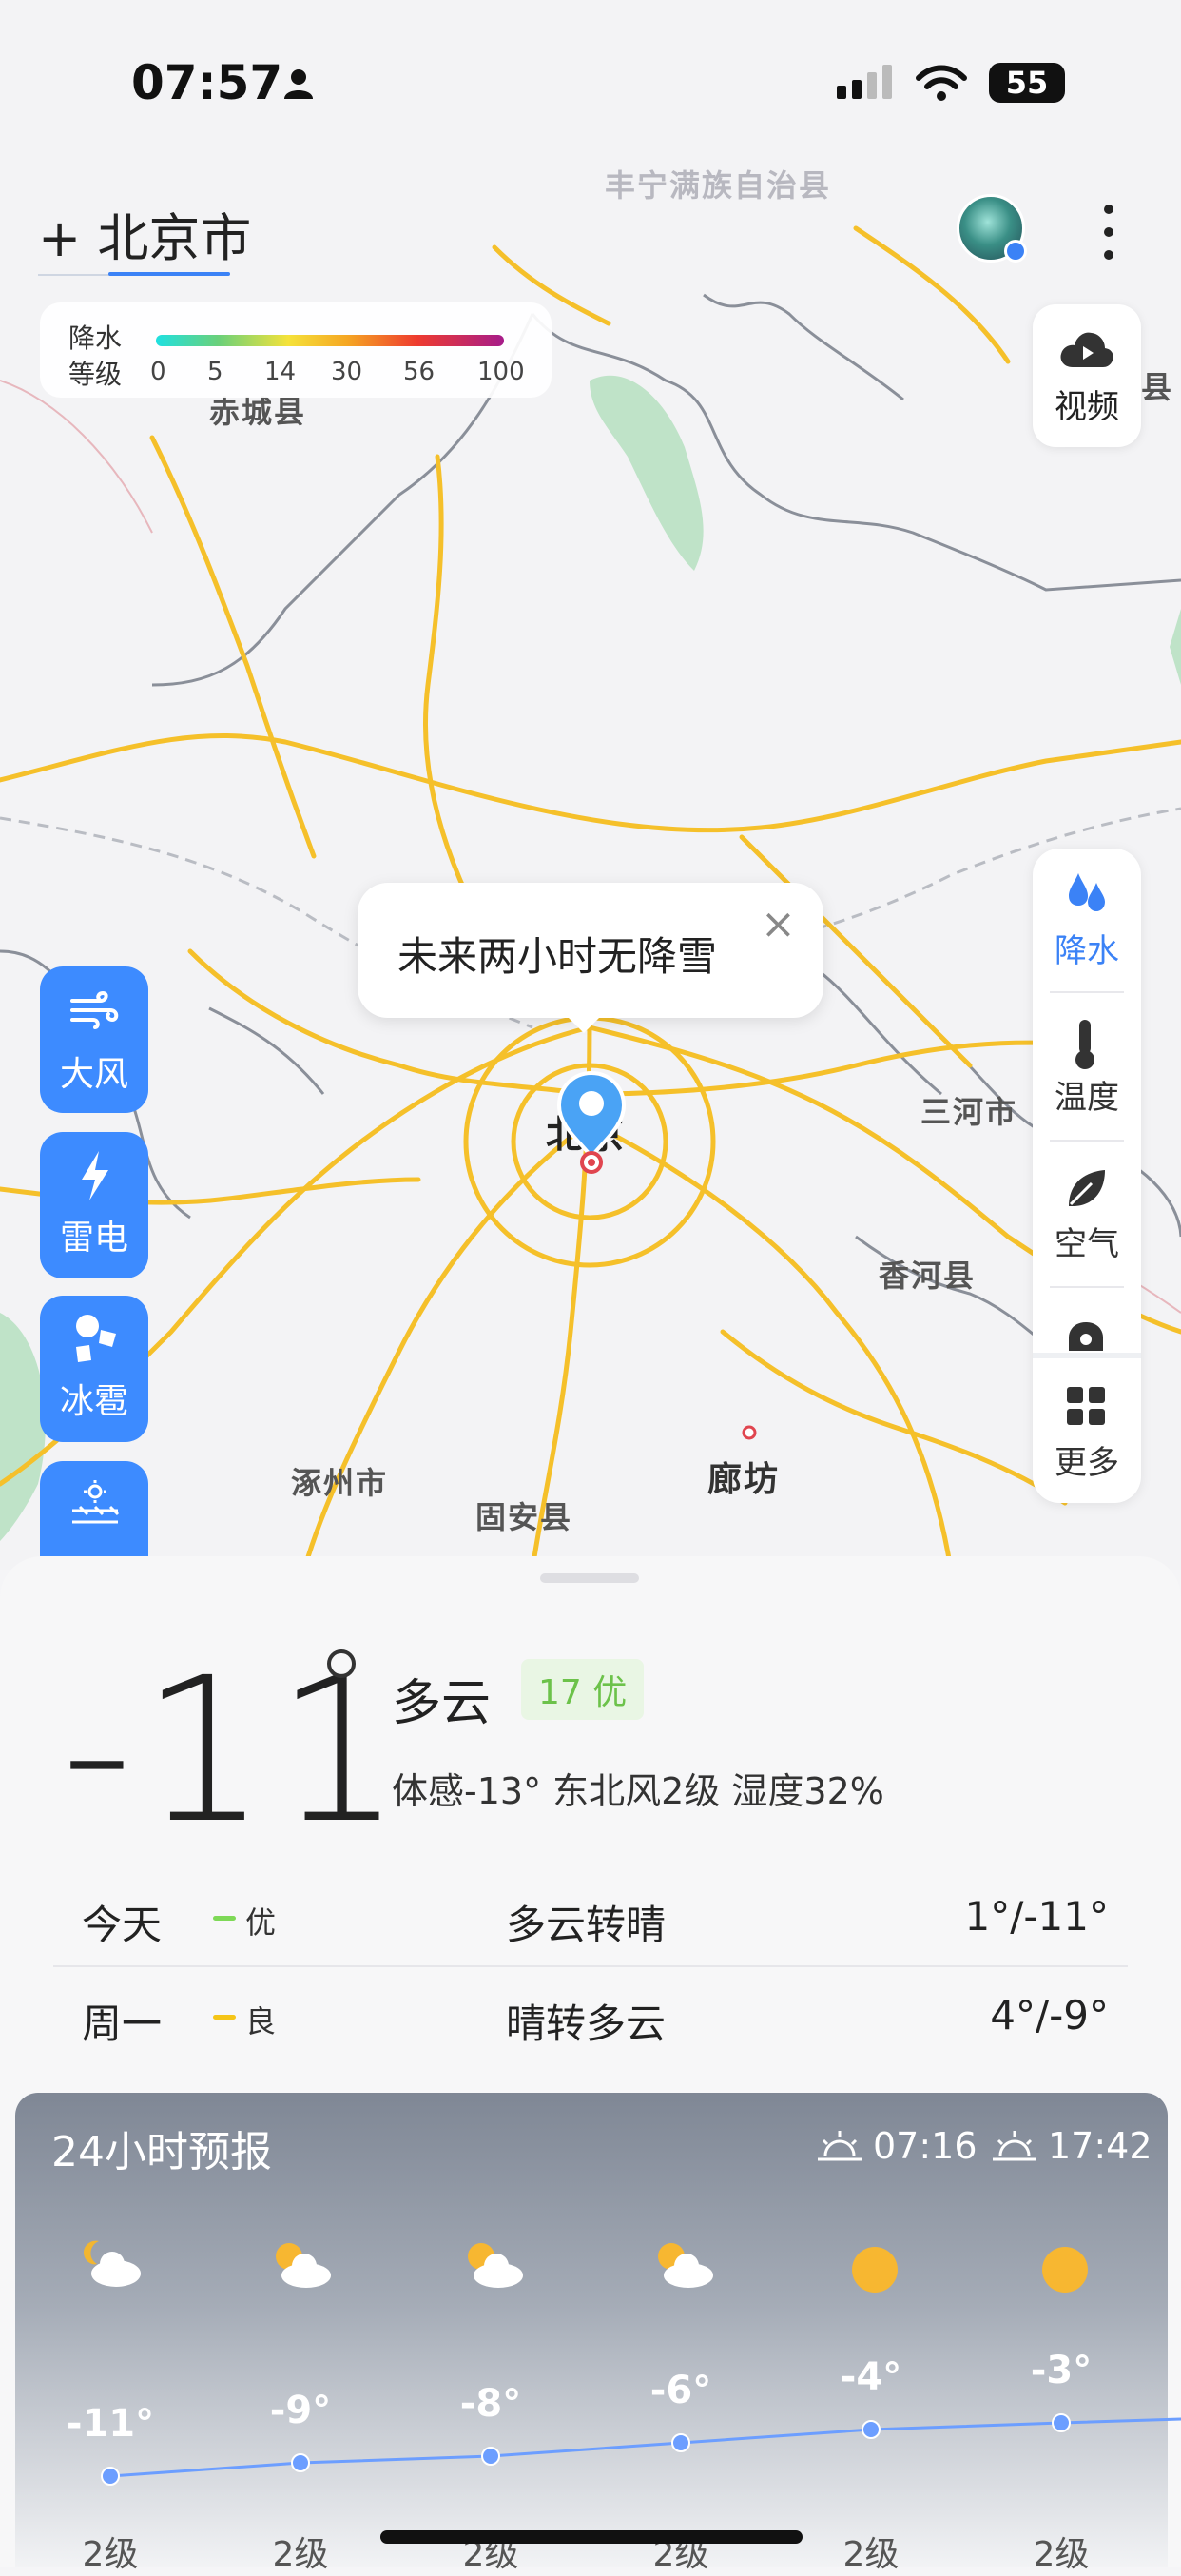  I want to click on map-label-zhuozhou: 涿州市, so click(340, 1483).